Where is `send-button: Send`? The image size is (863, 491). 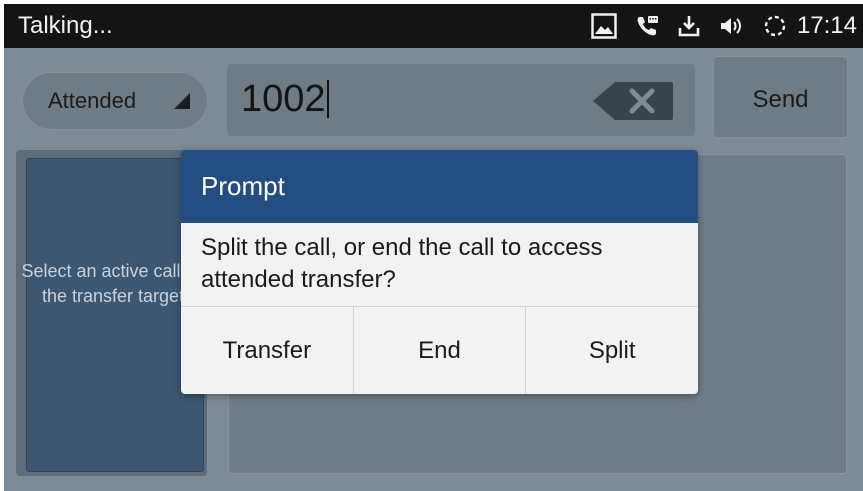 send-button: Send is located at coordinates (780, 97).